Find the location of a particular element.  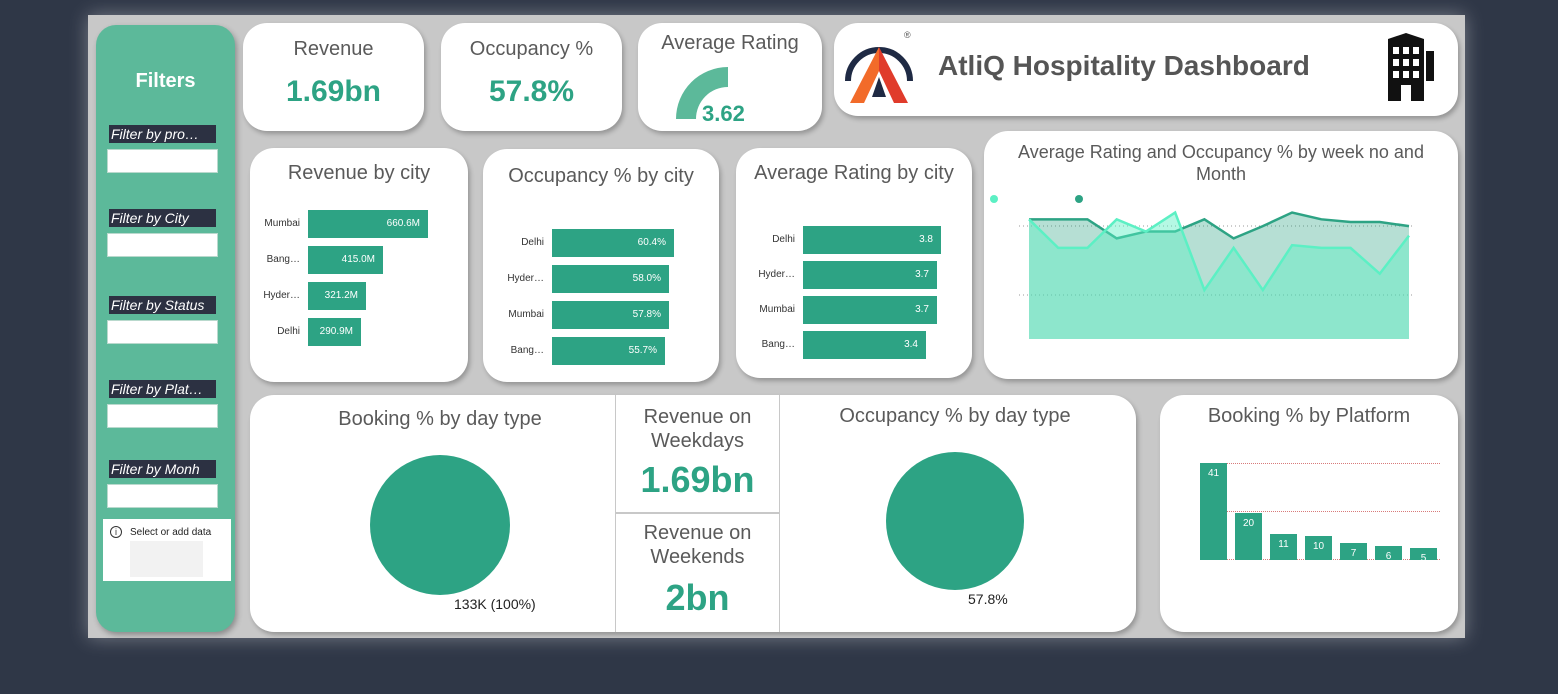

bar-row: Mumbai 57.8% is located at coordinates (601, 315).